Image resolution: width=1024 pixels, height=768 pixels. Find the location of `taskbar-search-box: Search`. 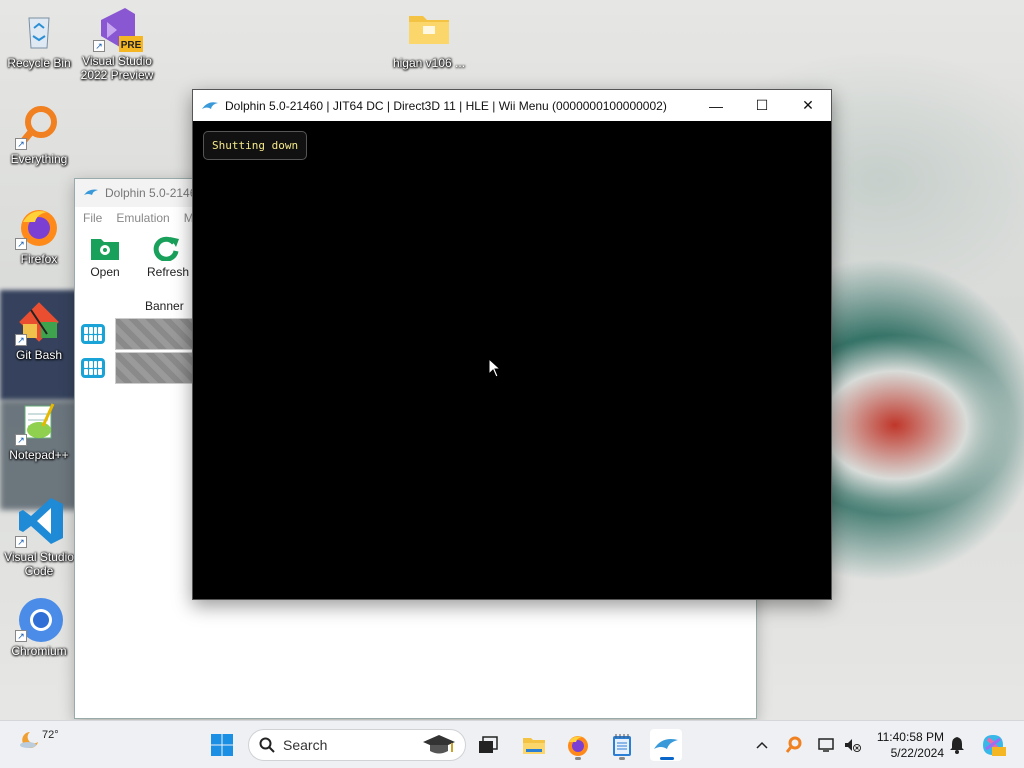

taskbar-search-box: Search is located at coordinates (357, 745).